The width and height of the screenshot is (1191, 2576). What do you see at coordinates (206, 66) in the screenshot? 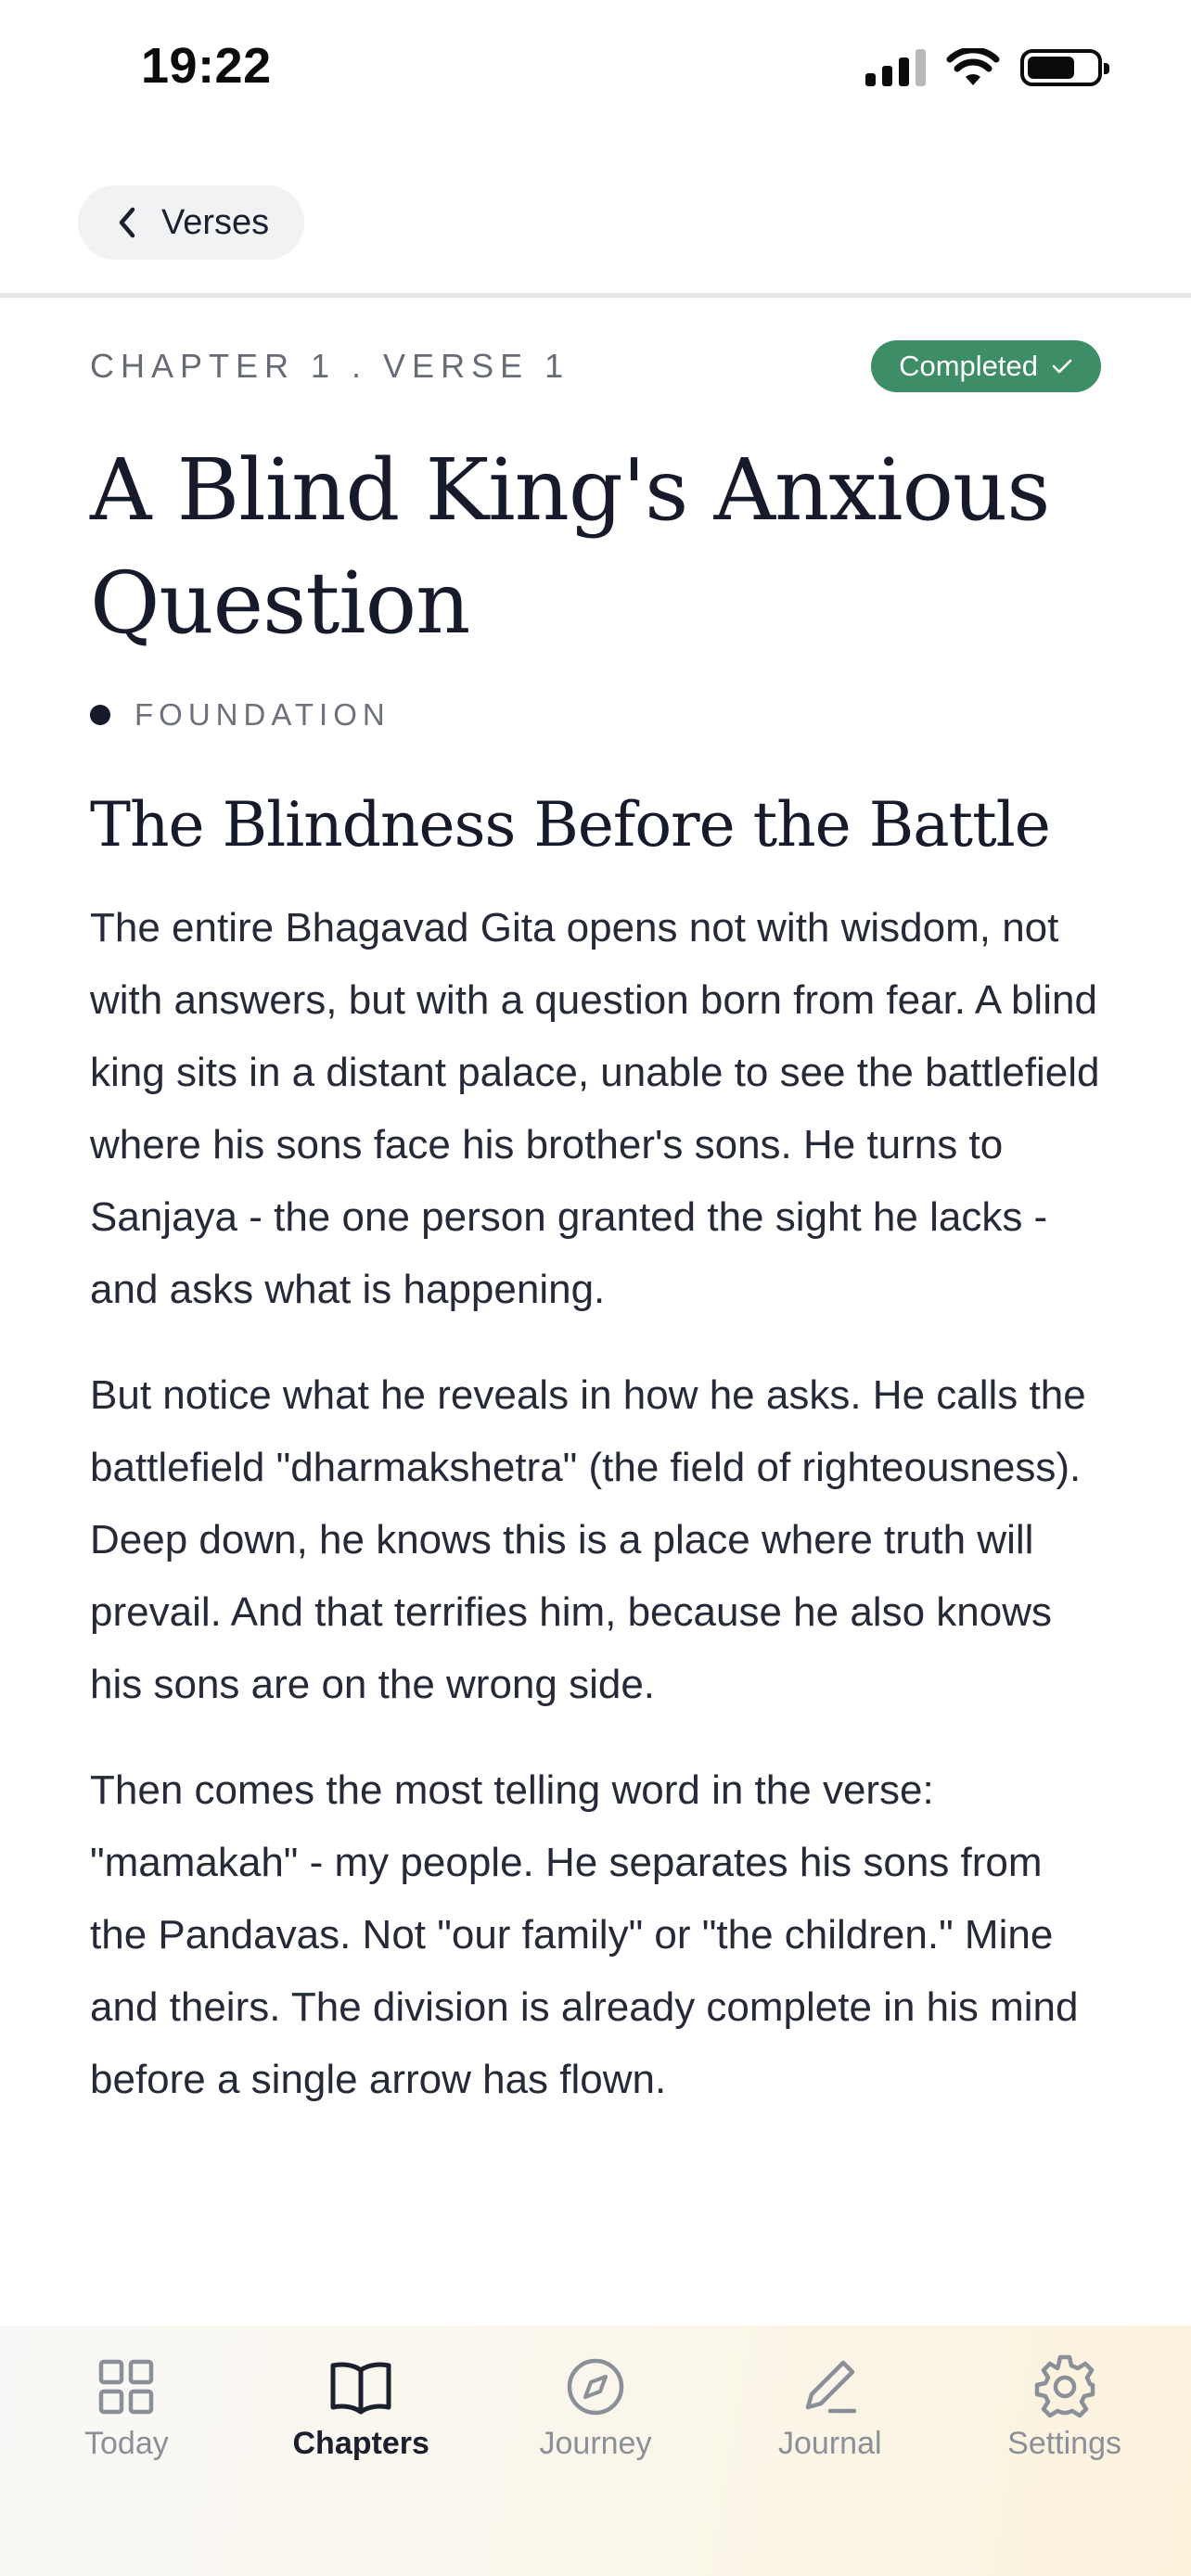
I see `status-time: 19:22` at bounding box center [206, 66].